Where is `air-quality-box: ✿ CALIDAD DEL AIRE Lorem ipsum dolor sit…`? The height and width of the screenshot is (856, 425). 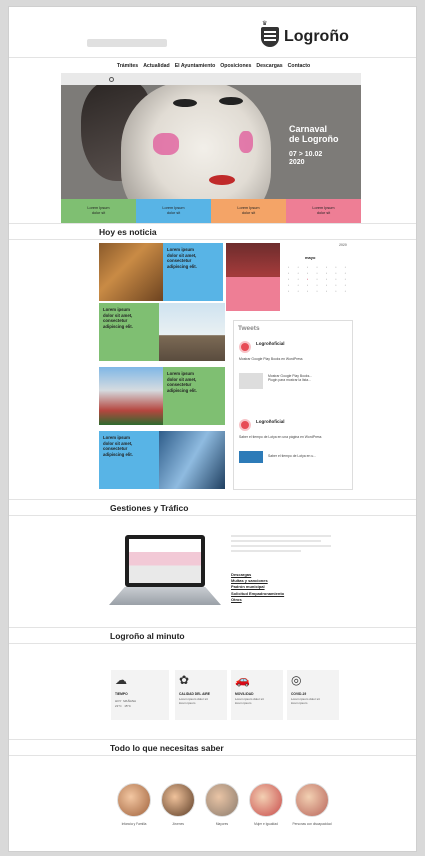
air-quality-box: ✿ CALIDAD DEL AIRE Lorem ipsum dolor sit… is located at coordinates (201, 695).